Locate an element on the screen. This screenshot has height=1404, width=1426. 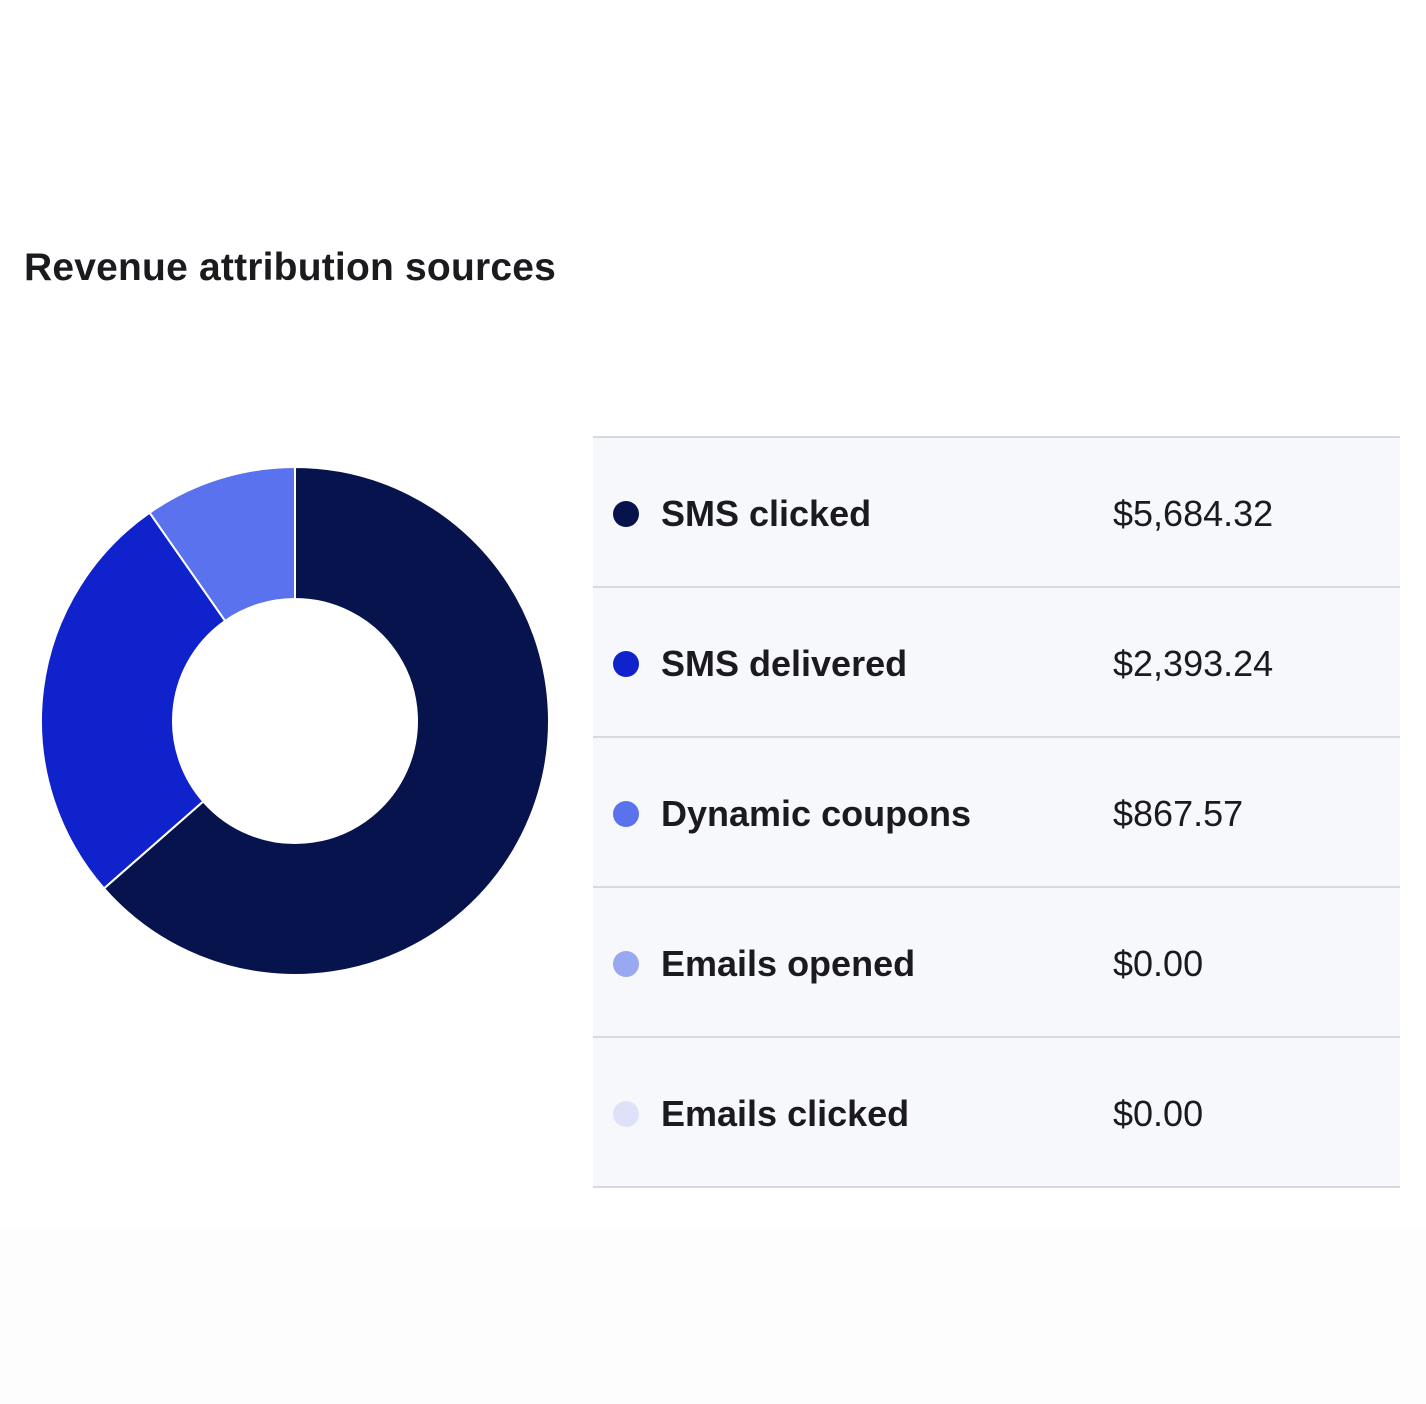
legend-row-emails-opened: Emails opened $0.00 is located at coordinates (996, 963).